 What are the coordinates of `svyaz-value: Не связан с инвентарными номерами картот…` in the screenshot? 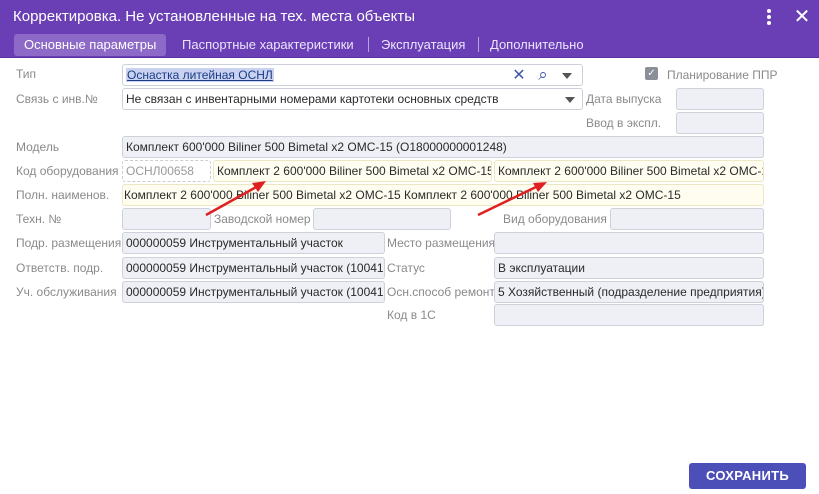 It's located at (312, 99).